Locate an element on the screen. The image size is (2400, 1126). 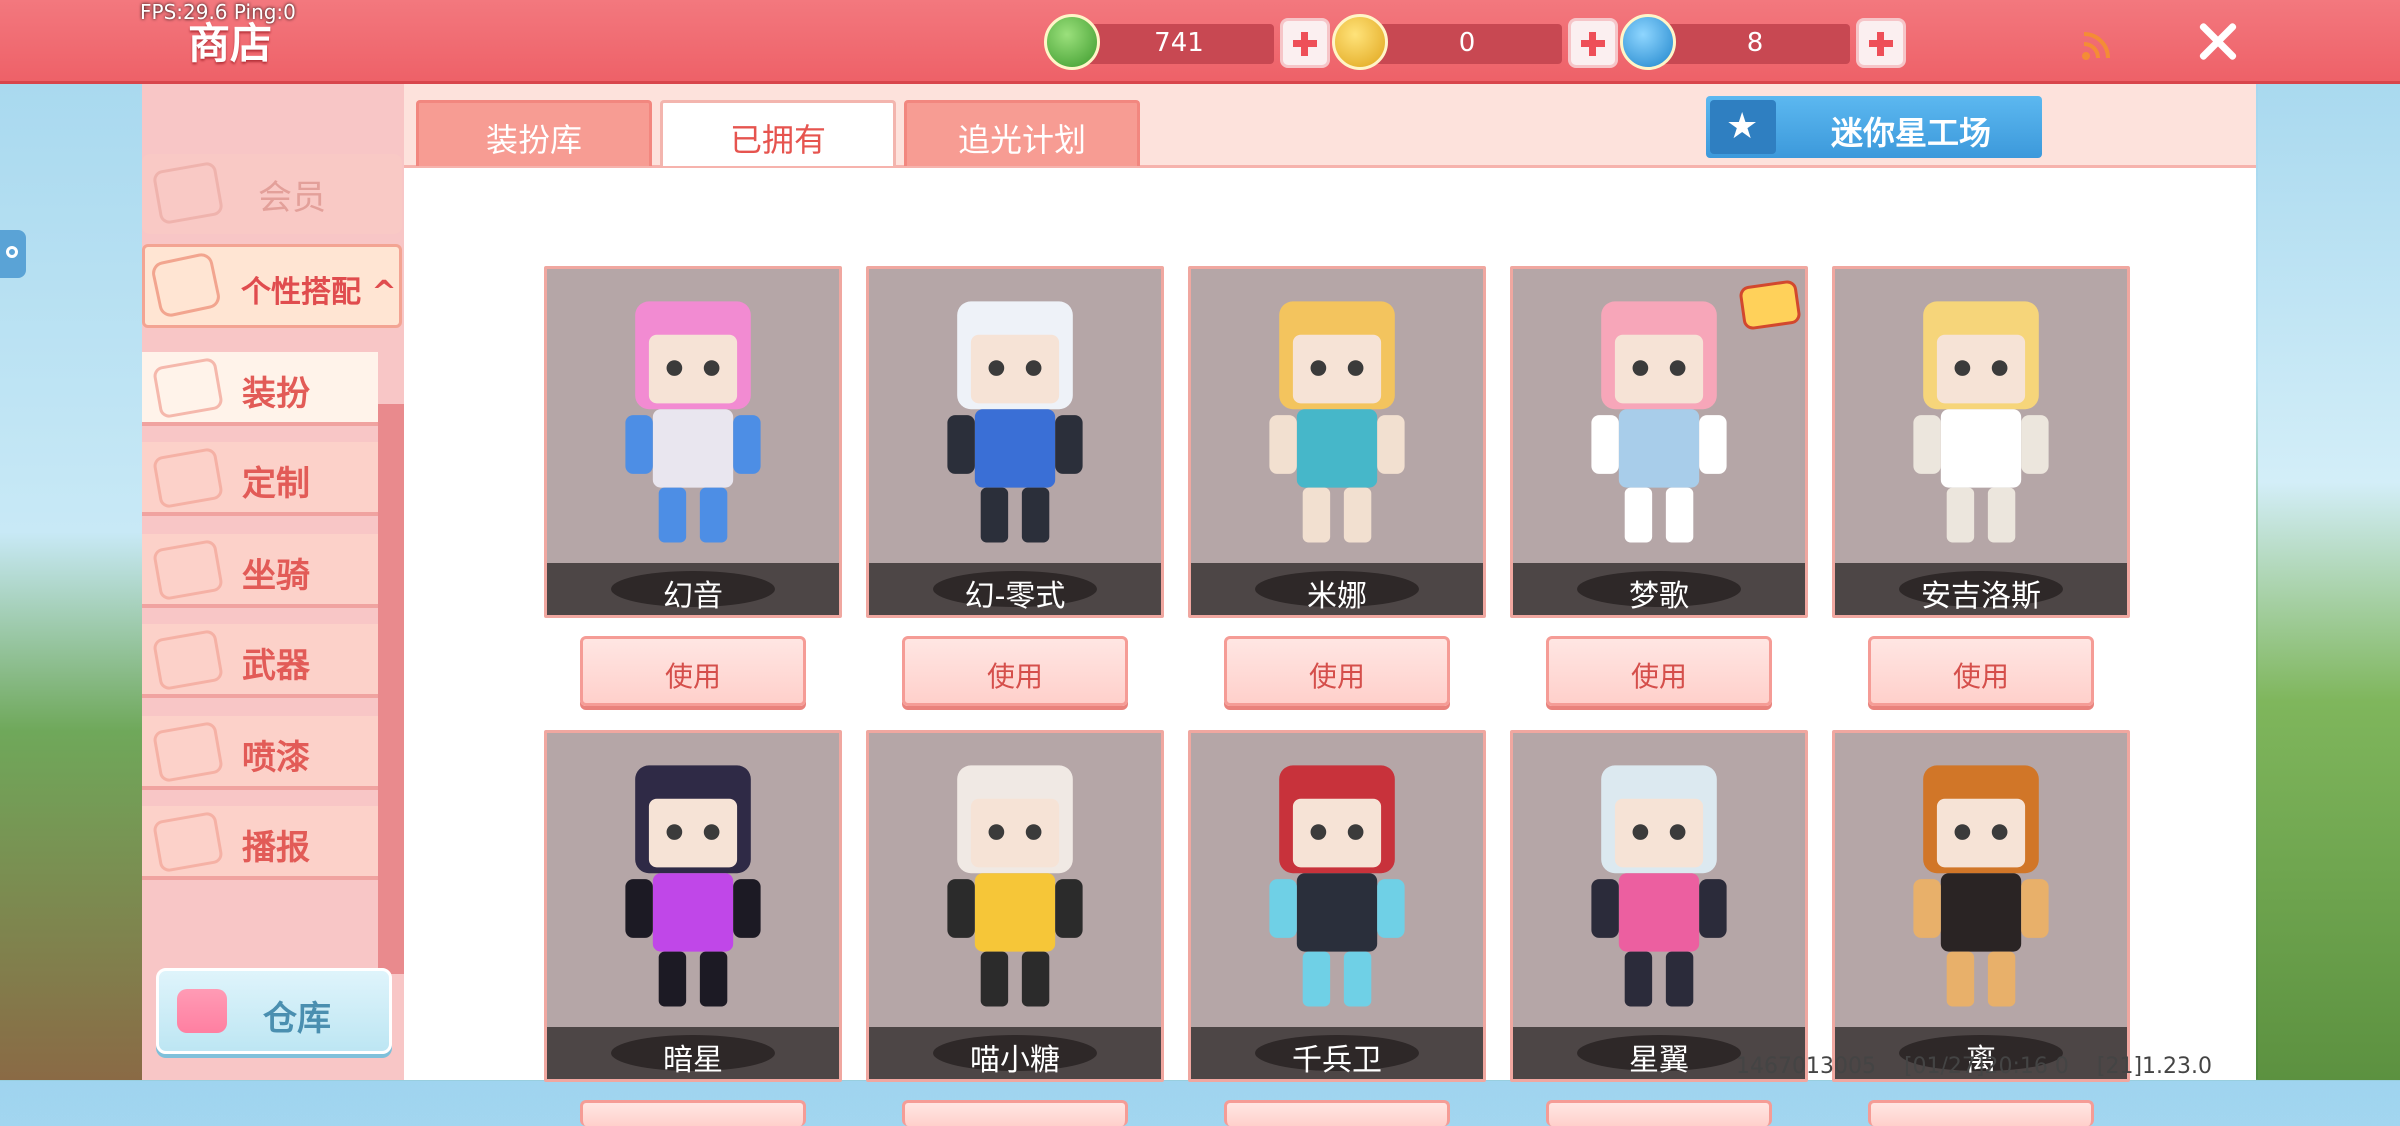
mini-factory-label: 迷你星工场 is located at coordinates (1910, 133).